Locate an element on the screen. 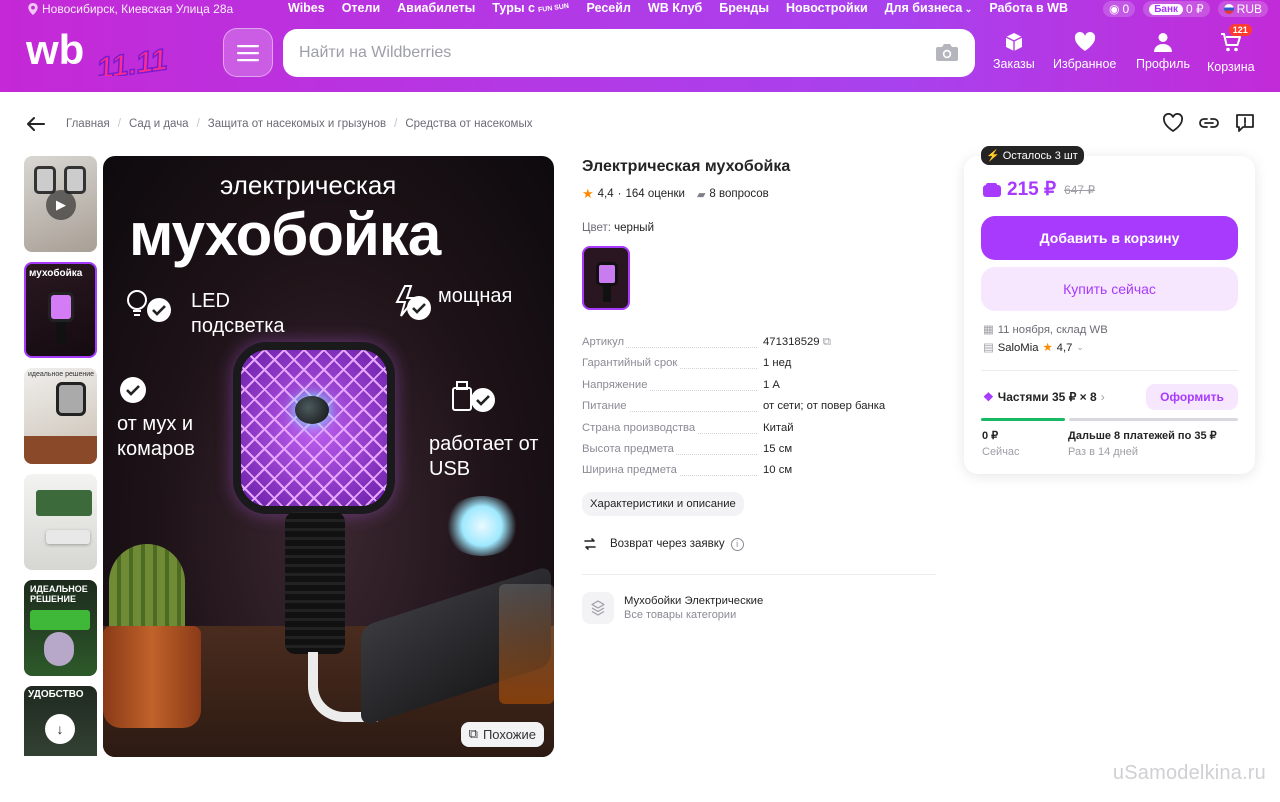 The width and height of the screenshot is (1280, 802). installments-text: Частями 35 ₽ × 8 is located at coordinates (1047, 397).